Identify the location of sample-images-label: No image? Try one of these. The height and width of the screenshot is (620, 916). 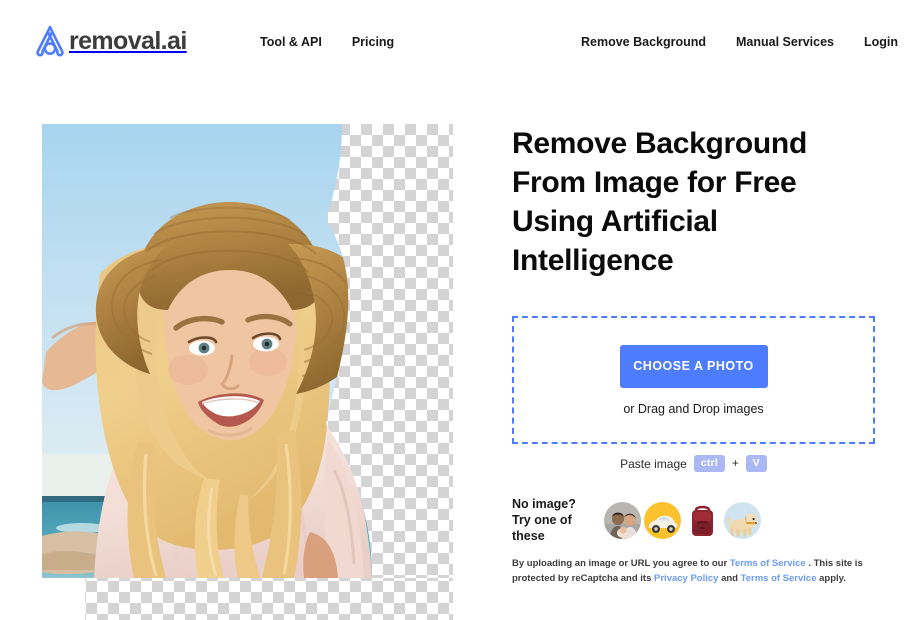
(558, 520).